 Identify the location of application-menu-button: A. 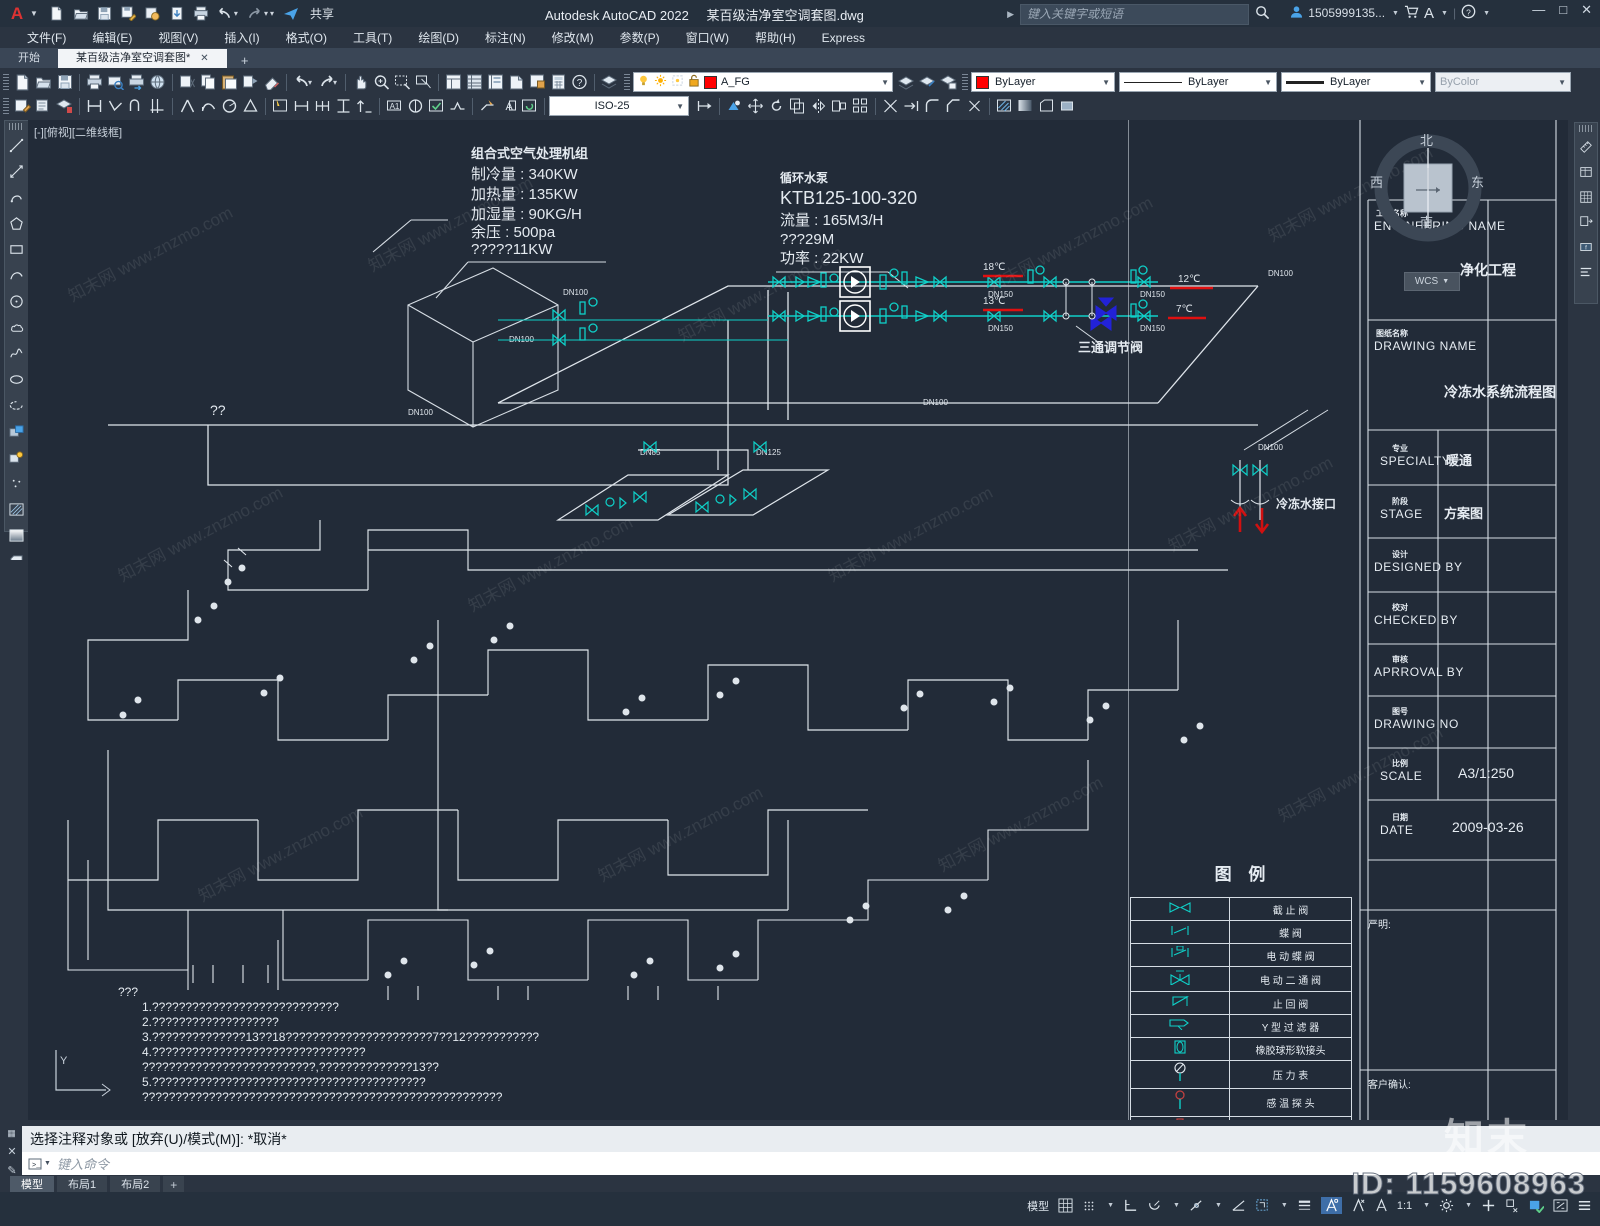
(17, 13).